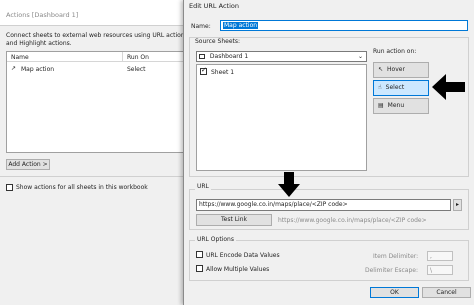  Describe the element at coordinates (381, 69) in the screenshot. I see `hover-cursor-icon: ↖` at that location.